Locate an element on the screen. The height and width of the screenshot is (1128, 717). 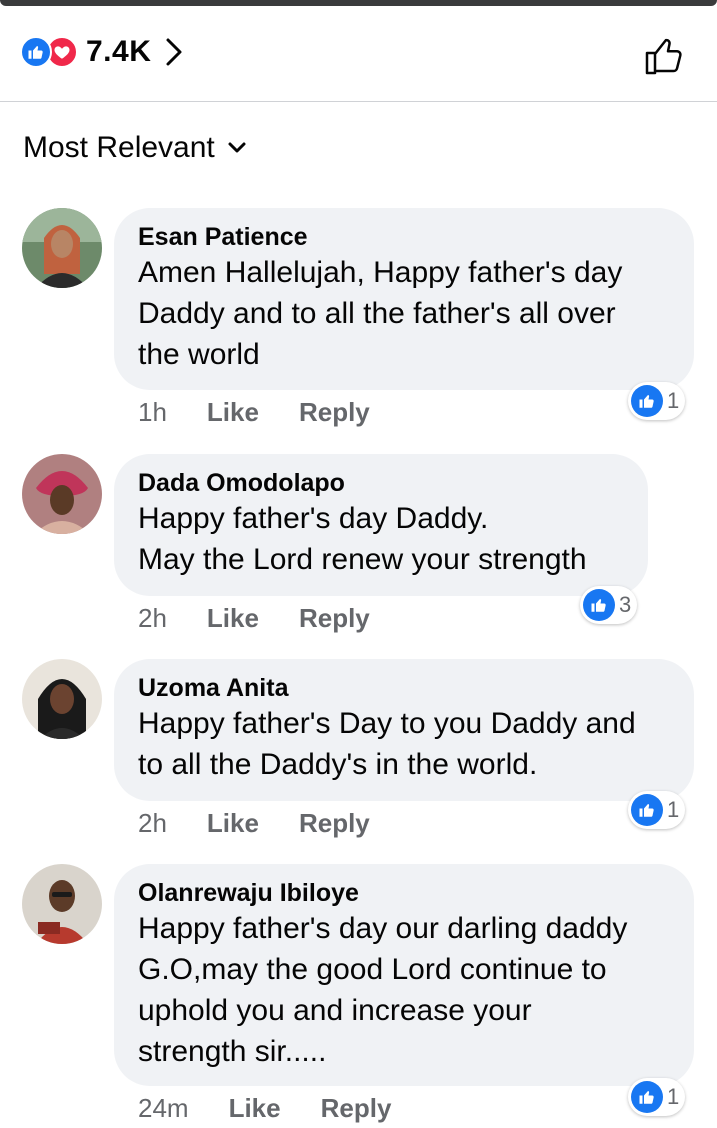
comment-actions: 24m Like Reply is located at coordinates (264, 1108).